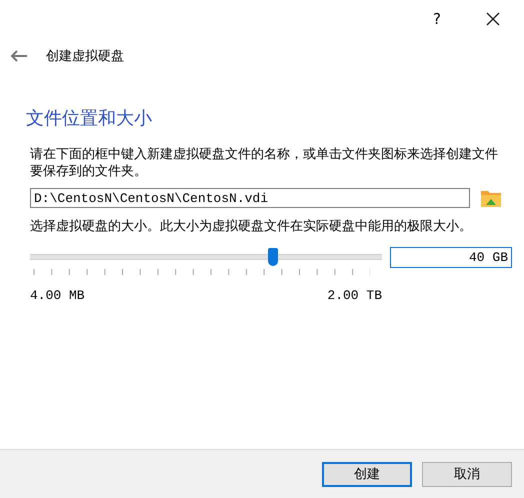 The height and width of the screenshot is (498, 524). What do you see at coordinates (273, 257) in the screenshot?
I see `slider-thumb` at bounding box center [273, 257].